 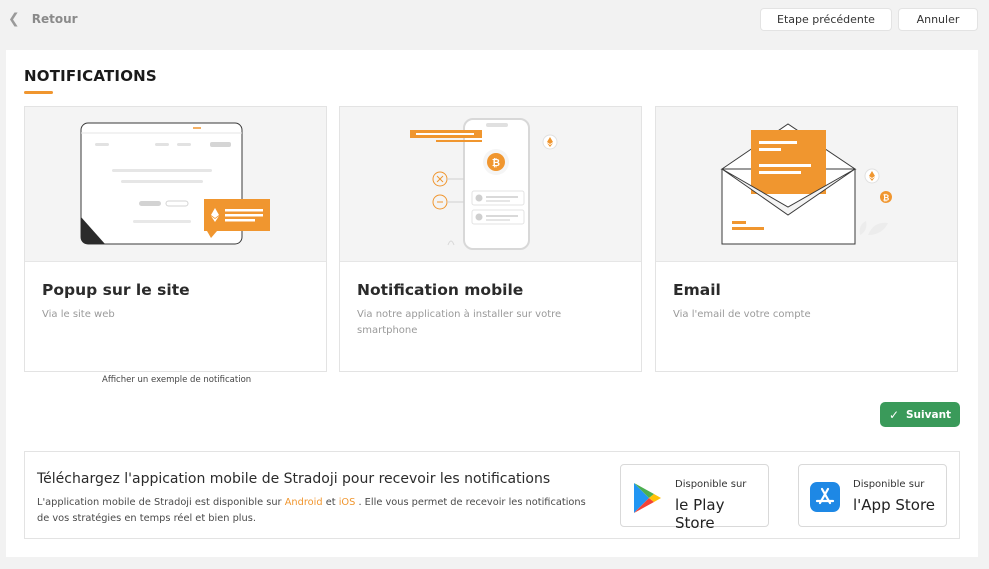 I want to click on google-play-icon, so click(x=647, y=500).